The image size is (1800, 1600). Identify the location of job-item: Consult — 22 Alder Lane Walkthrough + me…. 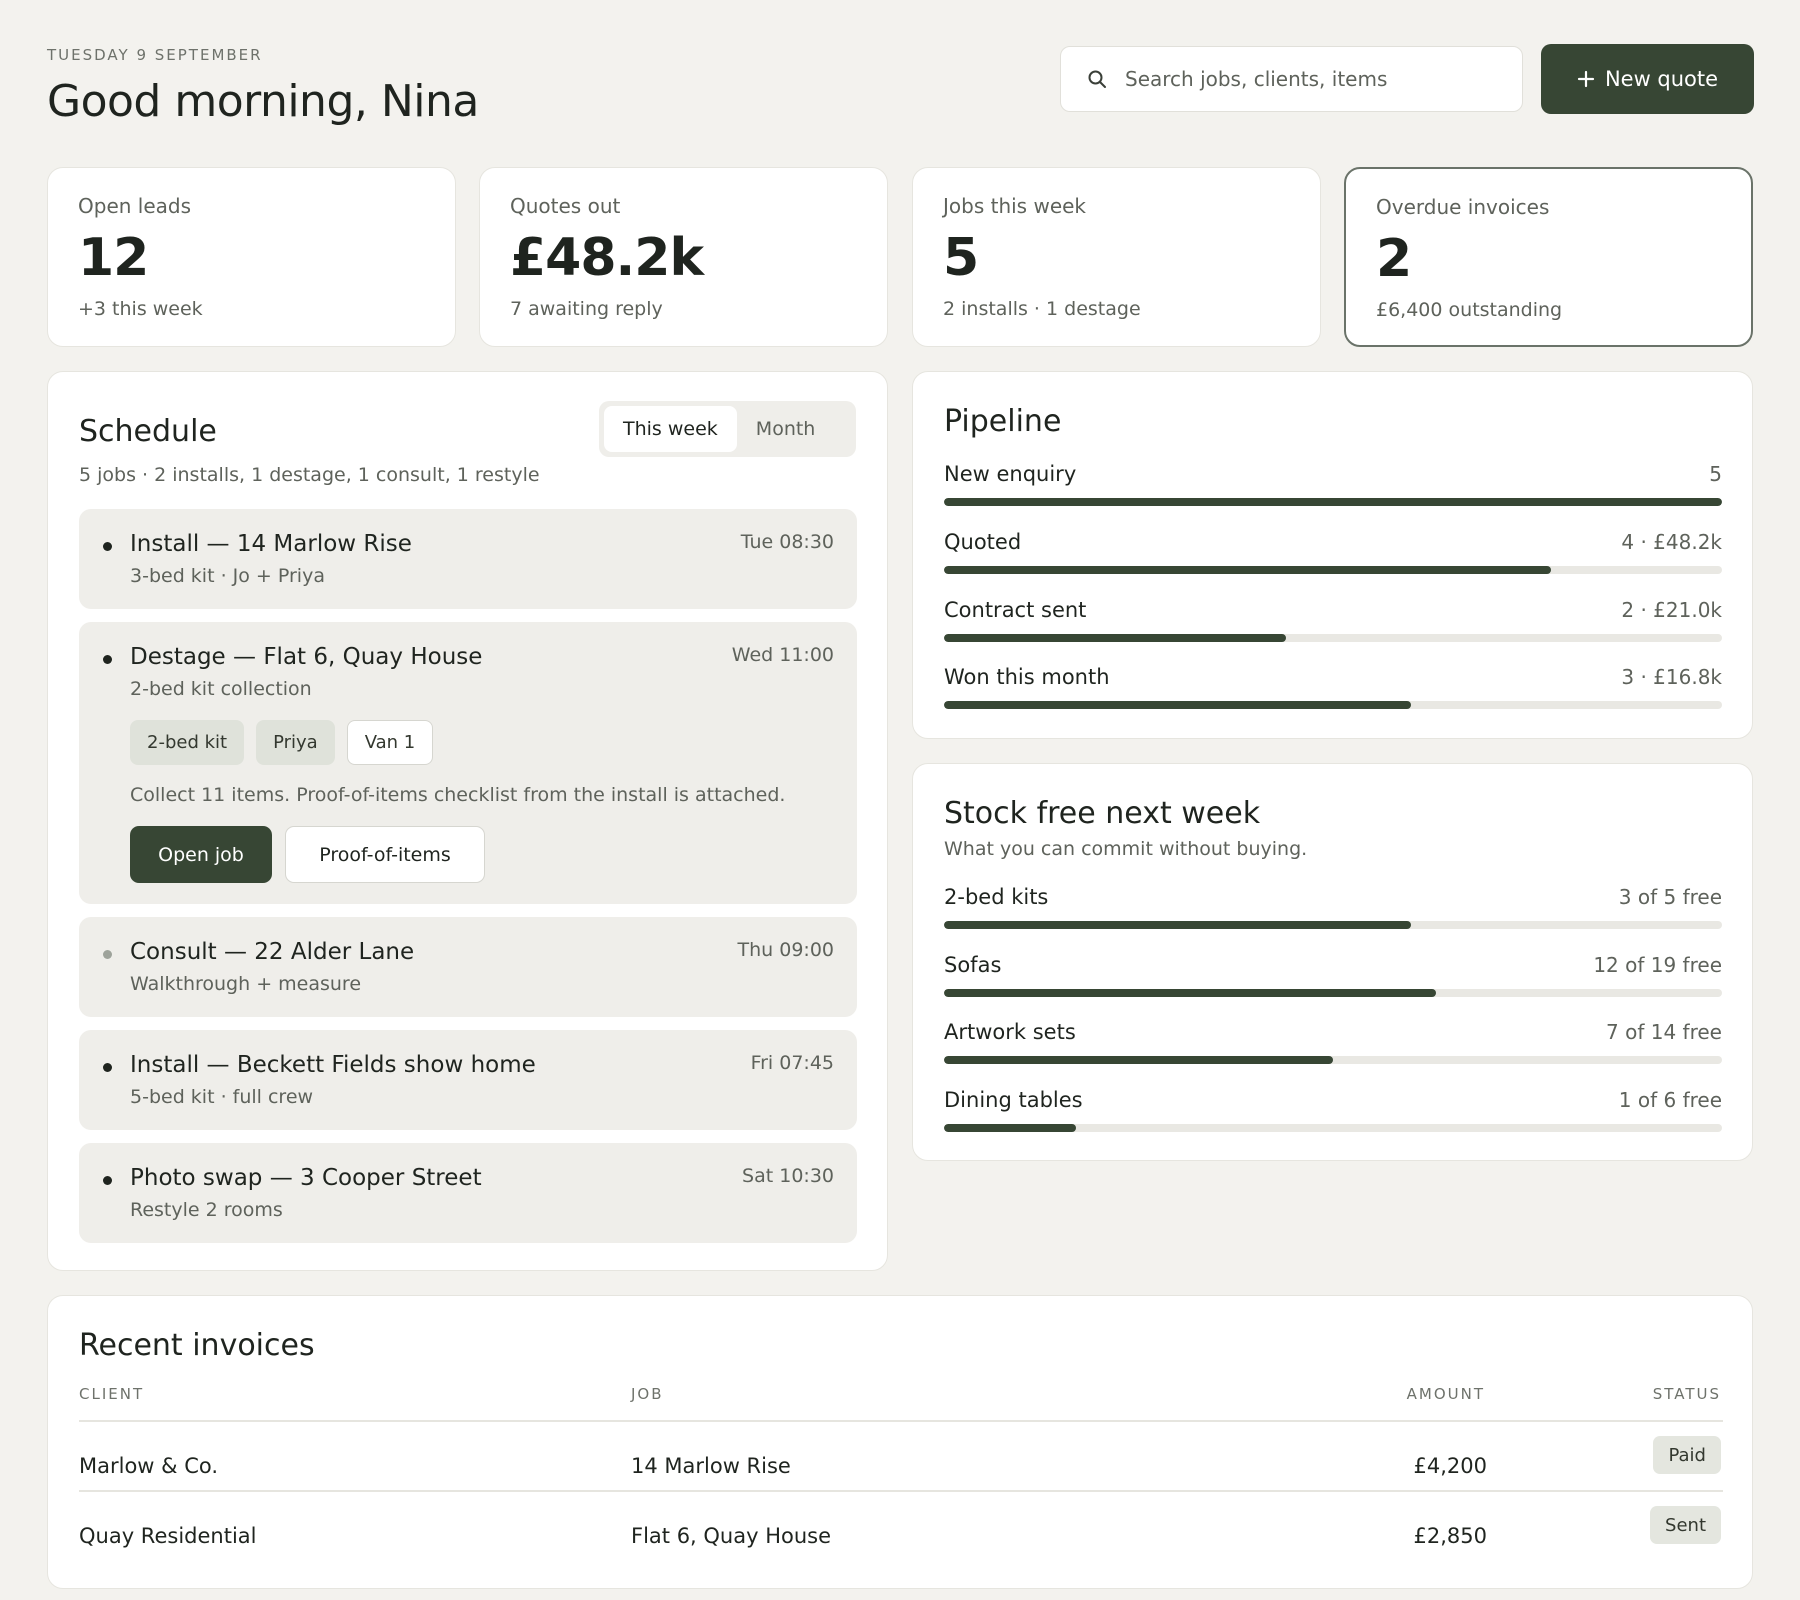
(468, 967).